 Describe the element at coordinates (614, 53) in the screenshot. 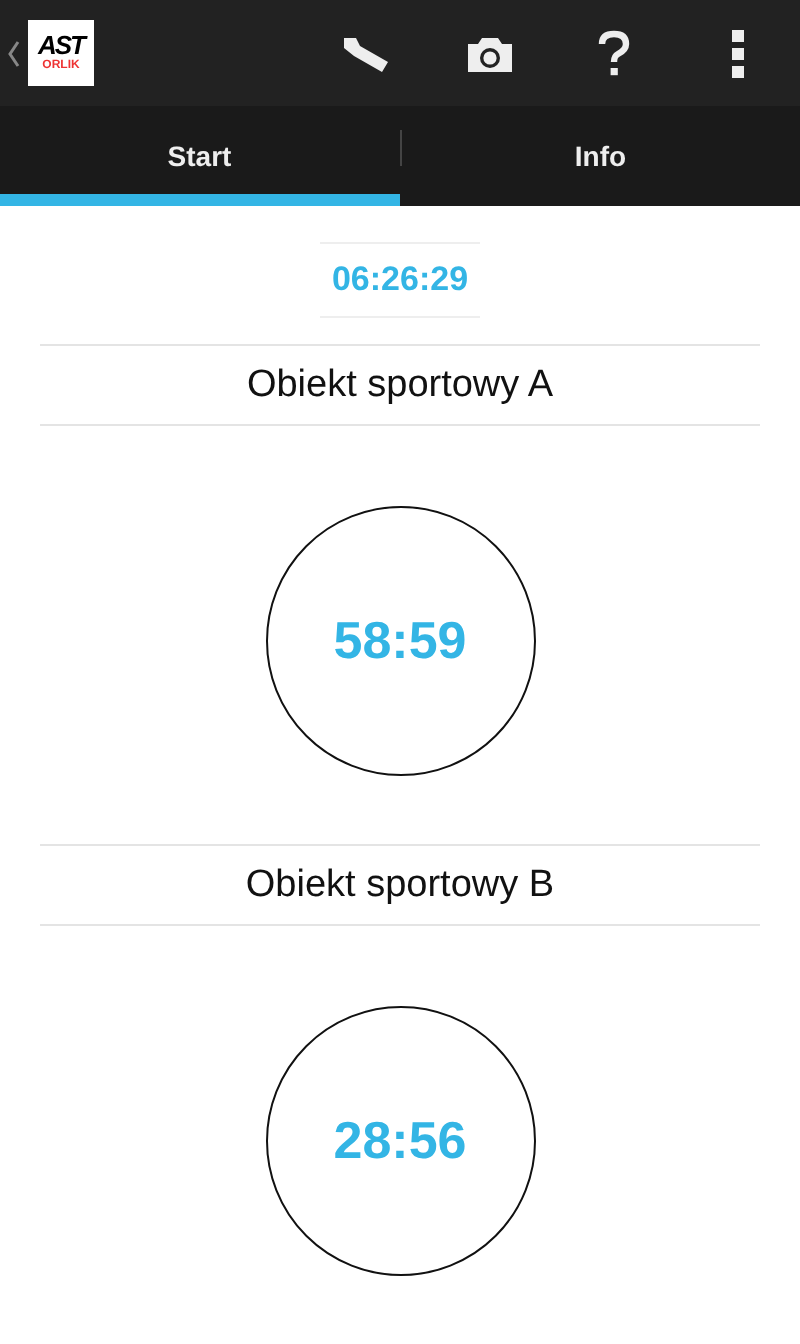

I see `help-icon` at that location.